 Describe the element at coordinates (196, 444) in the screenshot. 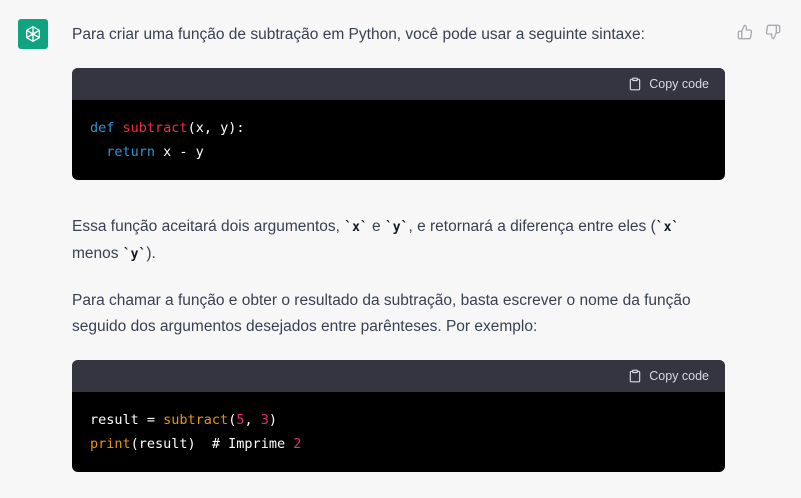

I see `code-line: print(result) # Imprime 2` at that location.